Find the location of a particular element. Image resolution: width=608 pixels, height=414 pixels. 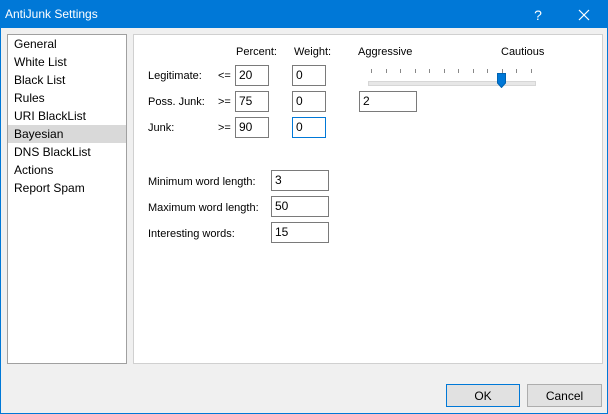

junk-weight-input: 0 is located at coordinates (309, 127).